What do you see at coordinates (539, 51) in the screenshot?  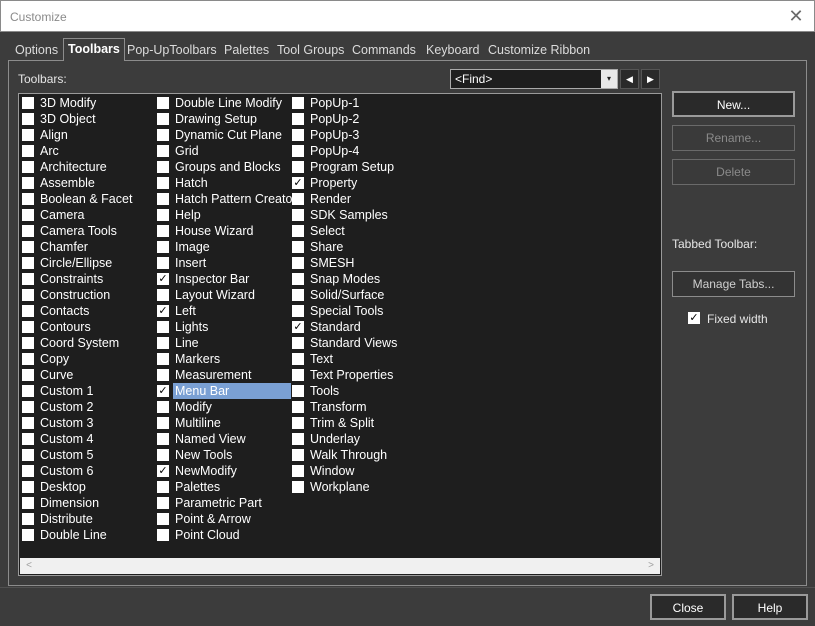 I see `tab-customize-ribbon: Customize Ribbon` at bounding box center [539, 51].